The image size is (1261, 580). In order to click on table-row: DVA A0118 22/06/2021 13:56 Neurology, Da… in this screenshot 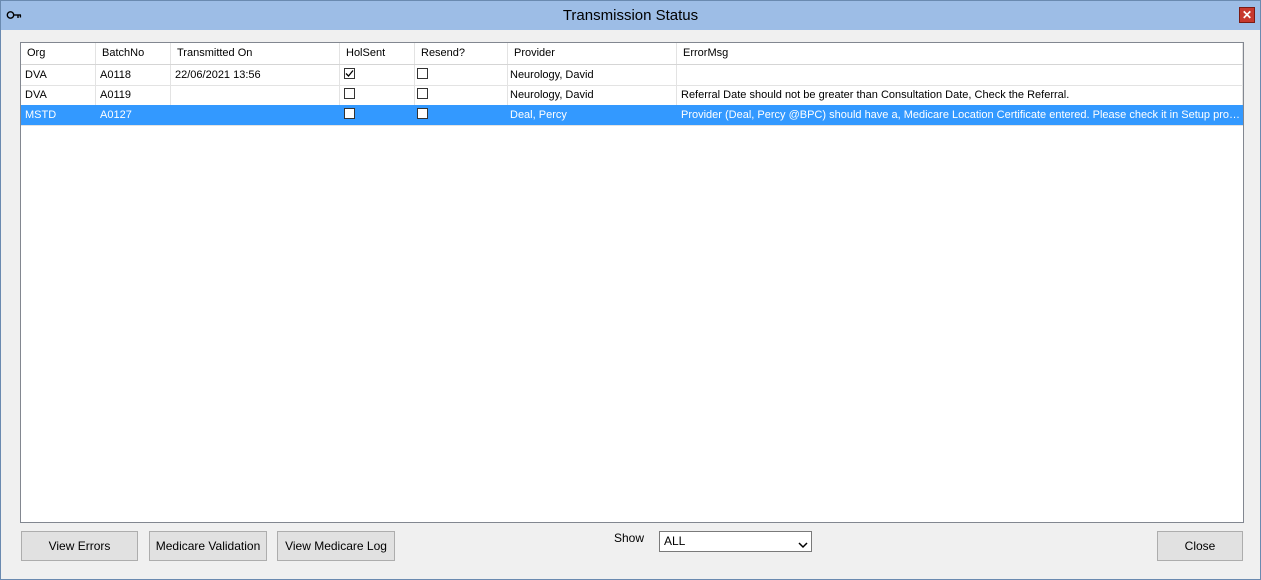, I will do `click(632, 75)`.